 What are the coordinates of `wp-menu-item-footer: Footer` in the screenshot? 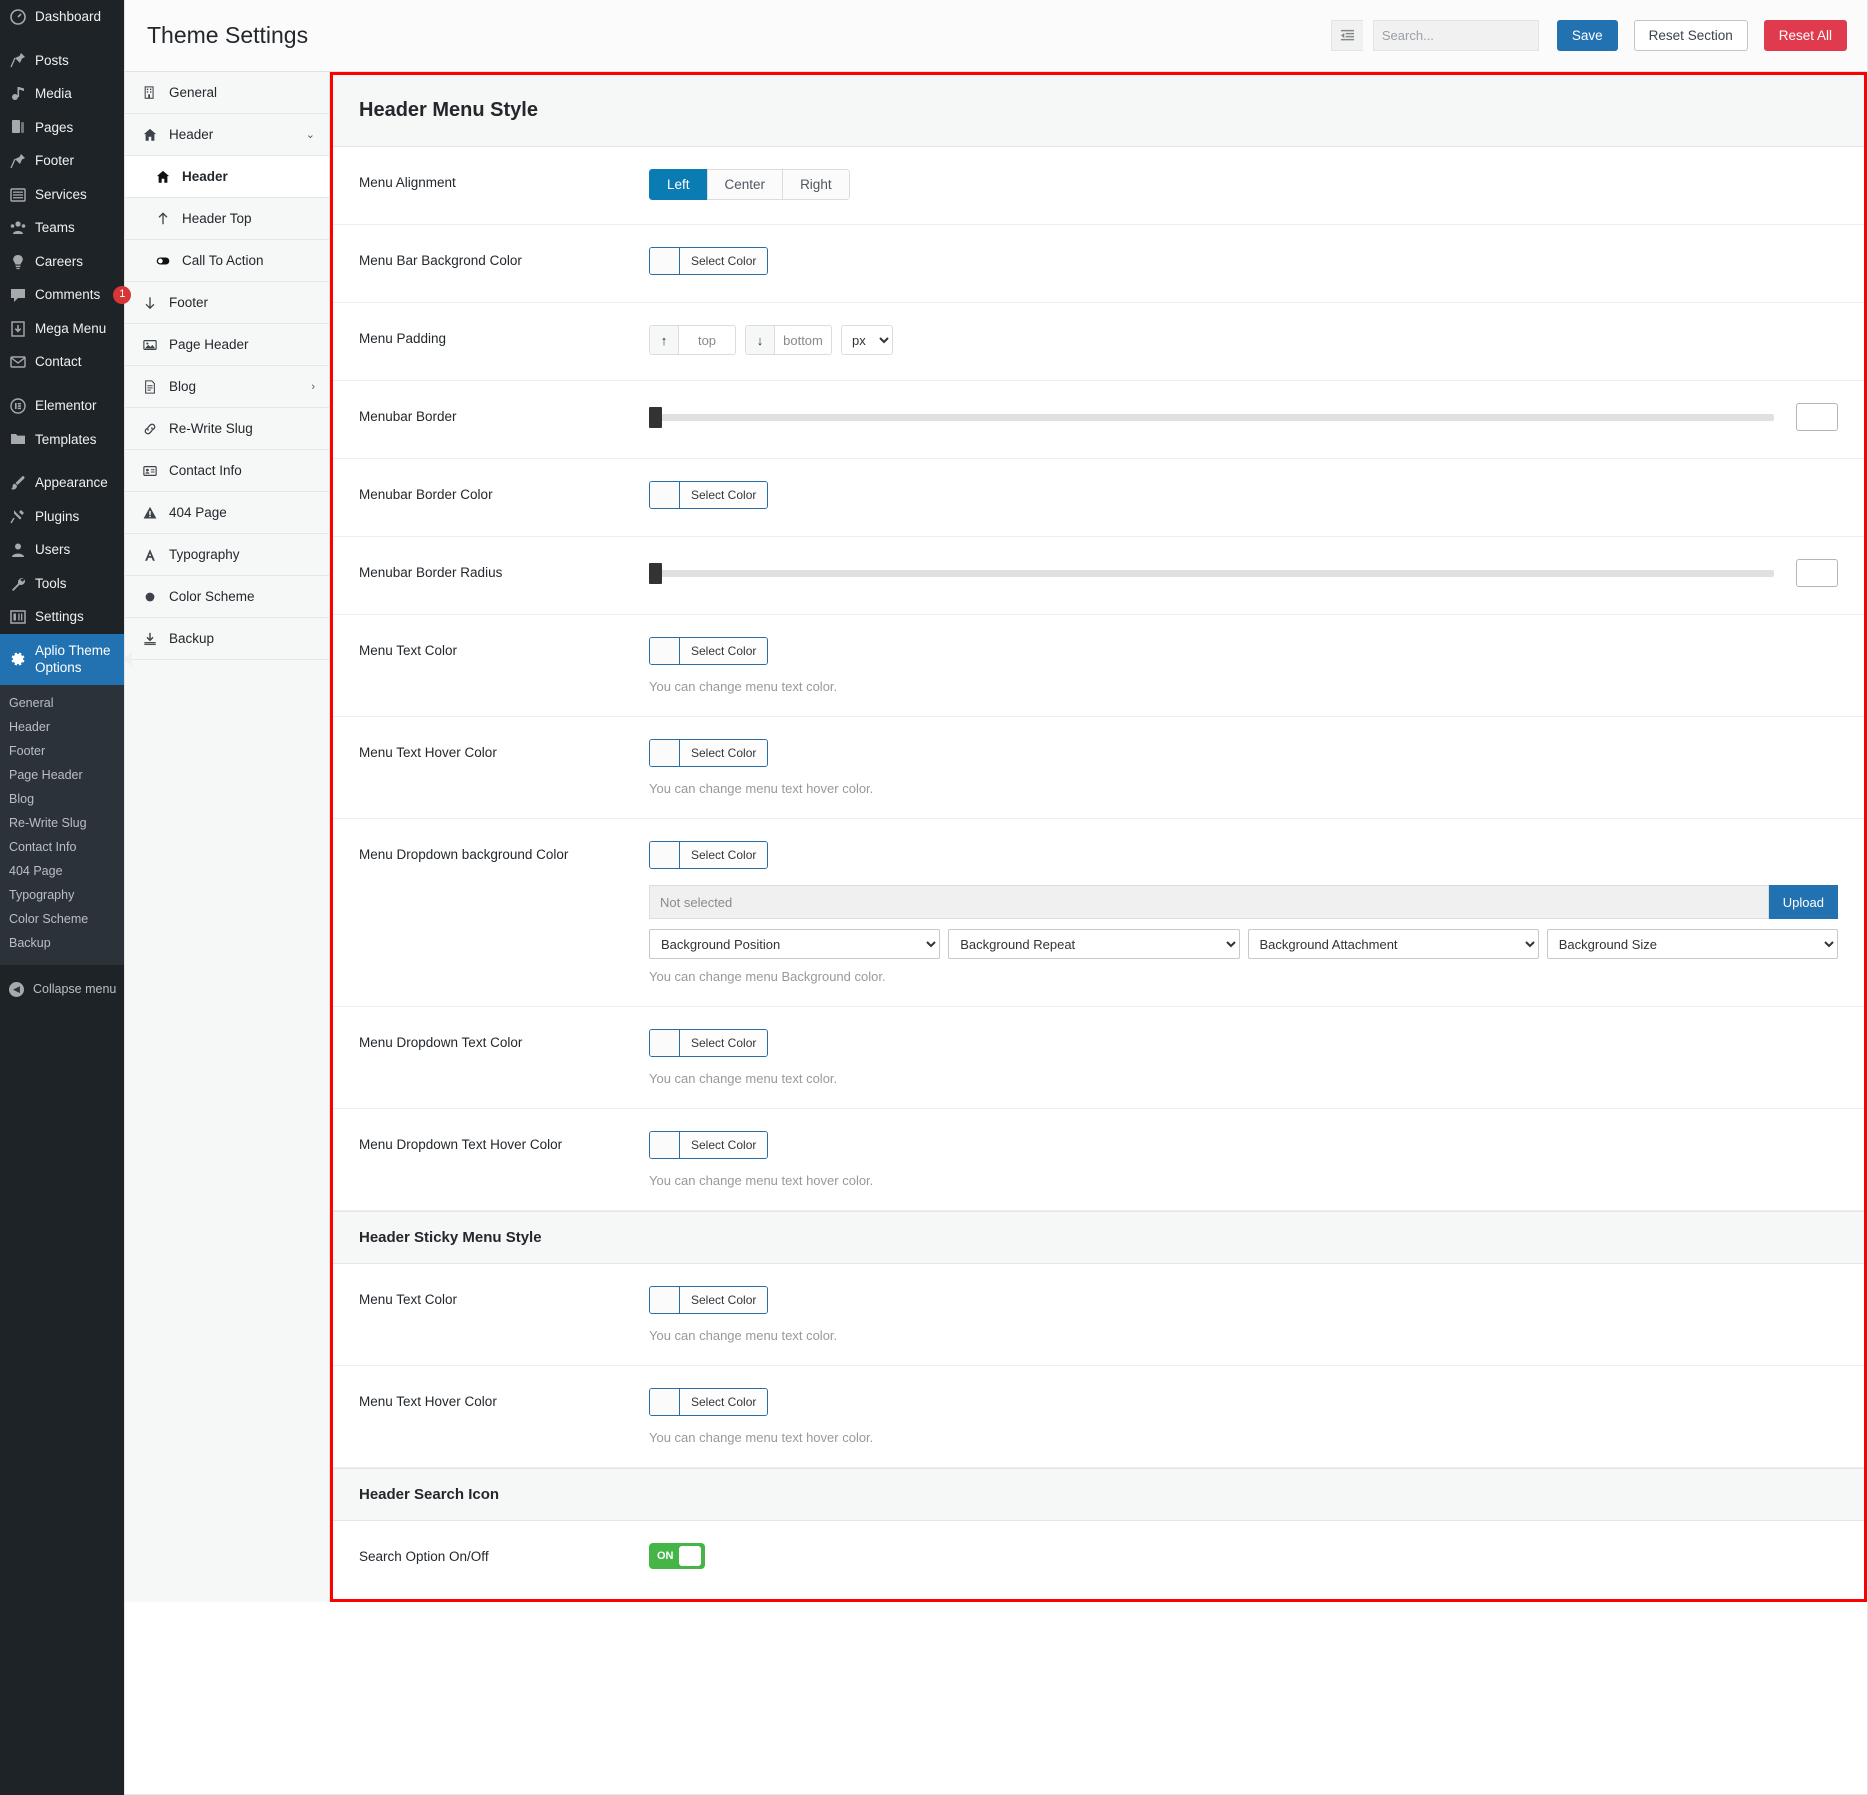 It's located at (62, 161).